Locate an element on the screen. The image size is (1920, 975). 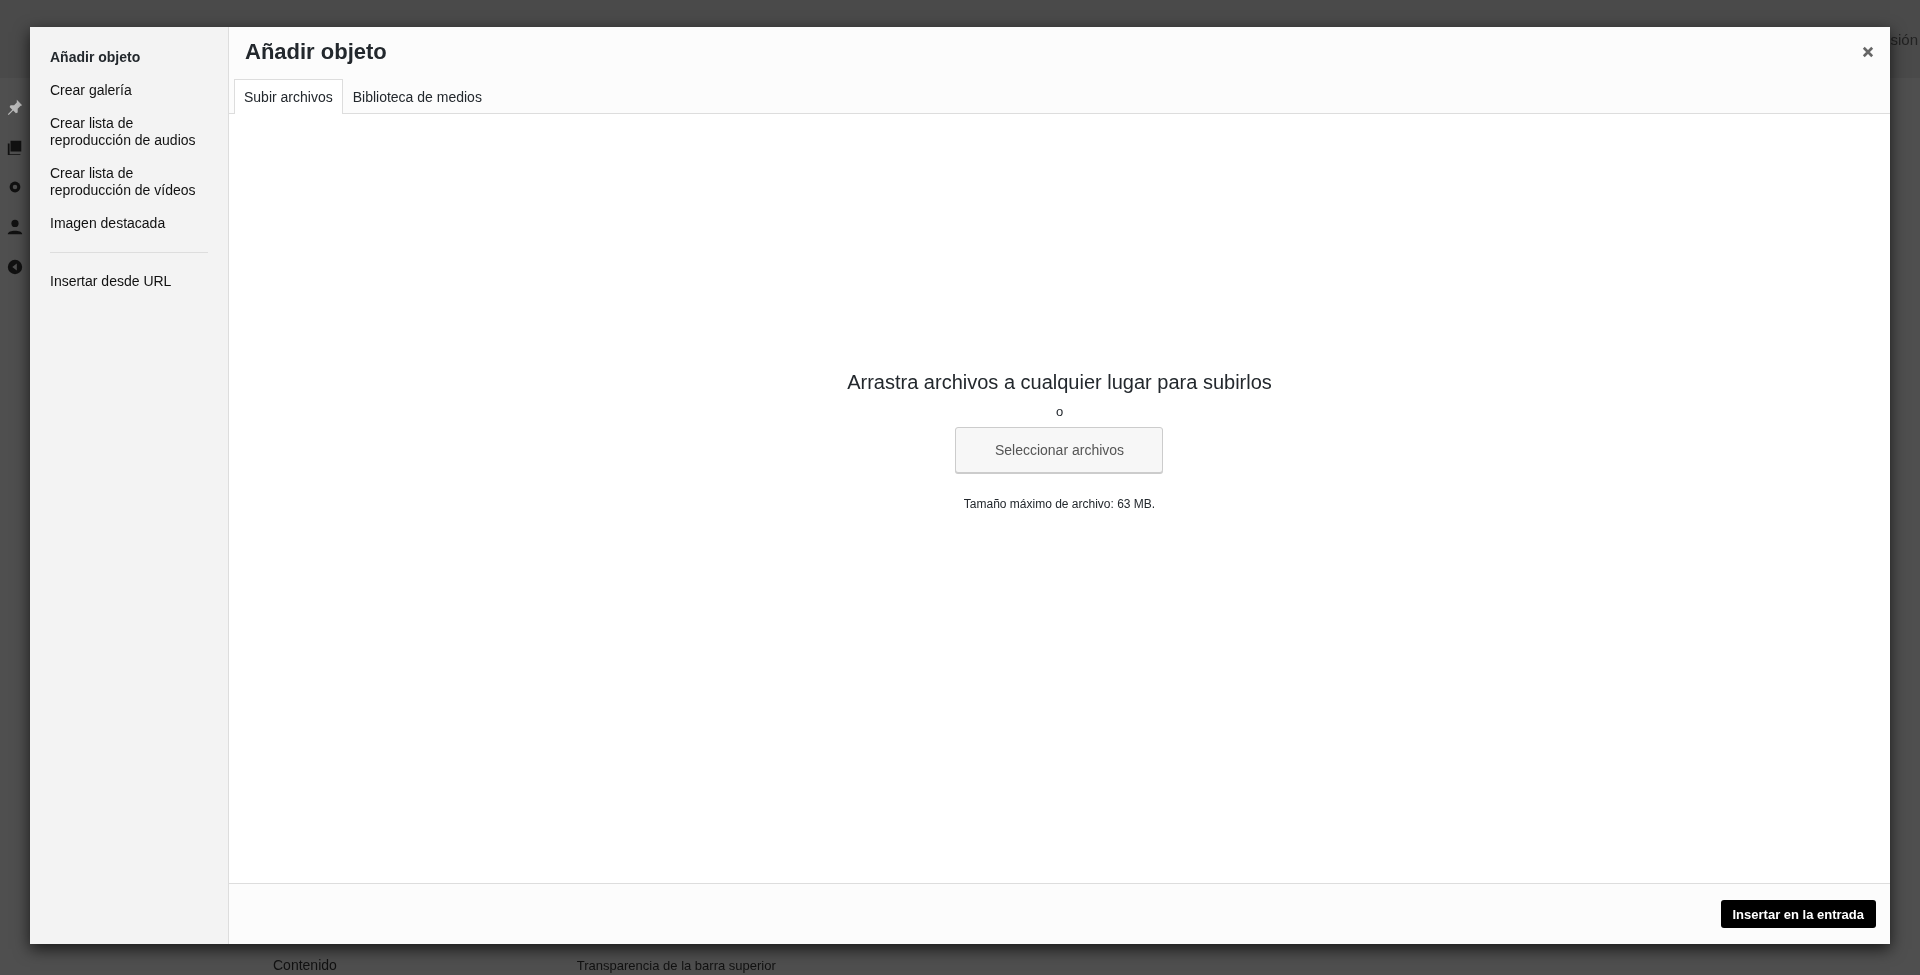
setting-label: Transparencia de la barra superior is located at coordinates (676, 965).